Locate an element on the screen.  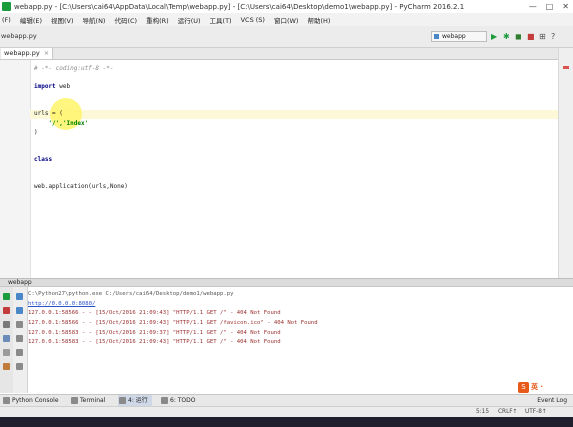
menu-view: 视图(V) is located at coordinates (62, 20).